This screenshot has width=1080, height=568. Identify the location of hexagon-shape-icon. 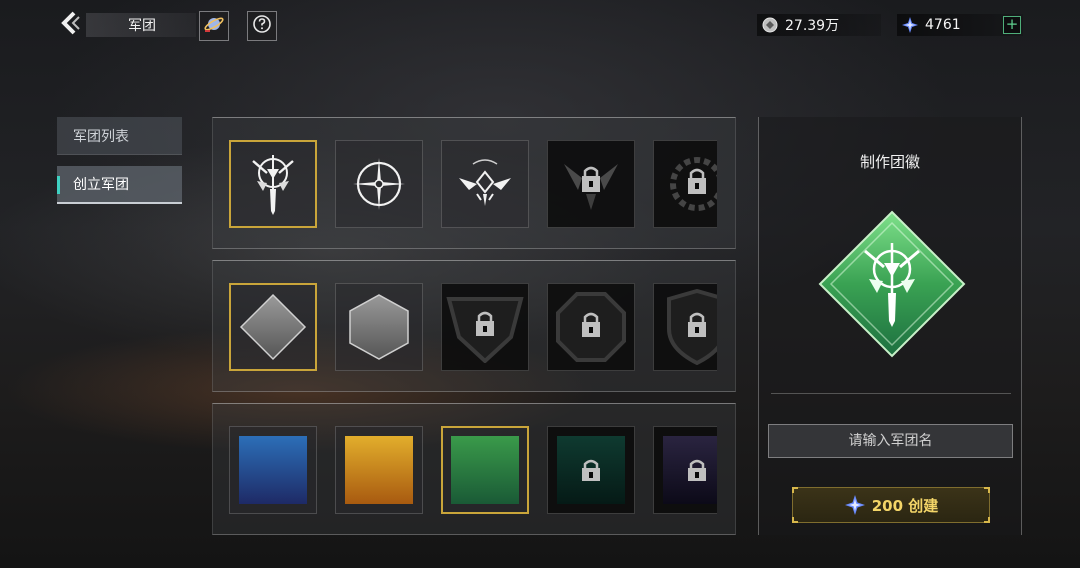
(379, 327).